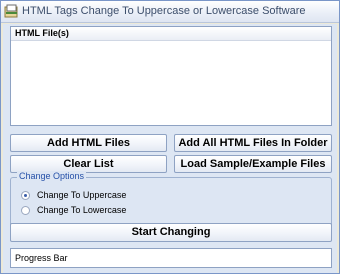  Describe the element at coordinates (81, 210) in the screenshot. I see `radio-lowercase-label: Change To Lowercase` at that location.